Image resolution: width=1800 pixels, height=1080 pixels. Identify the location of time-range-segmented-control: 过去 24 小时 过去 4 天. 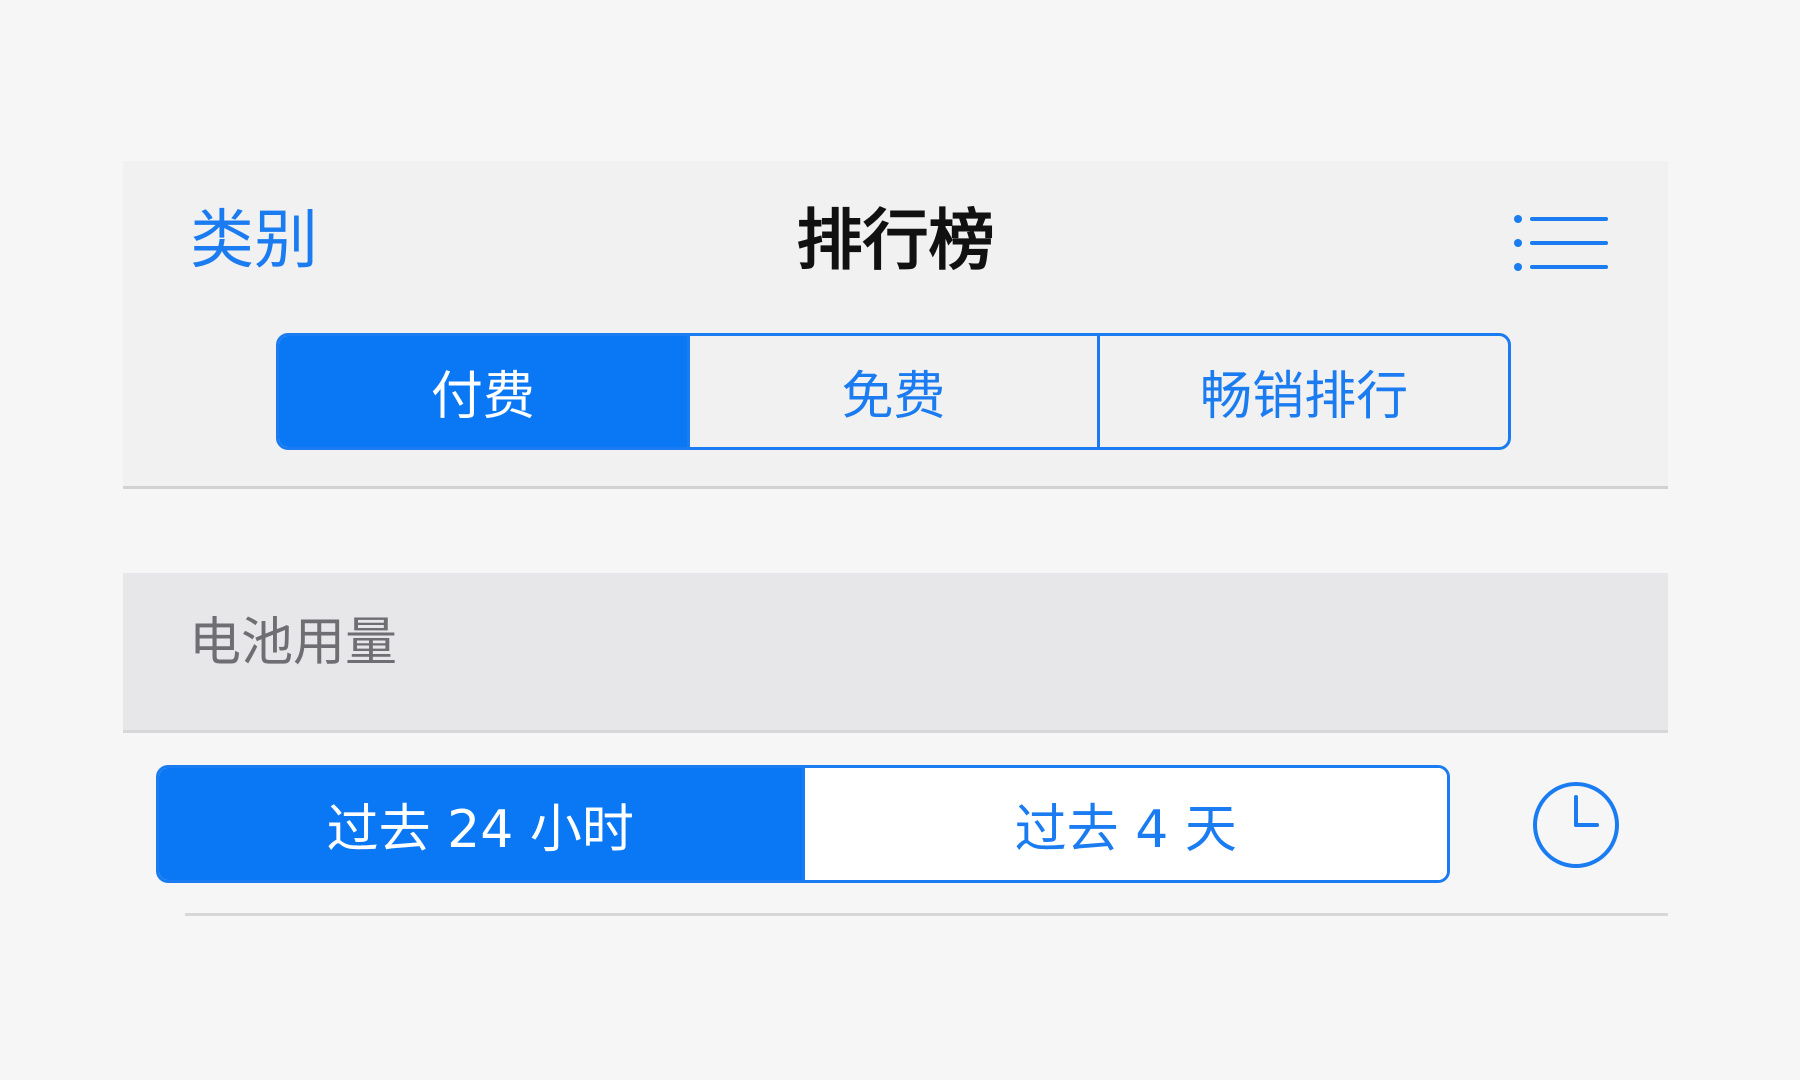
(803, 824).